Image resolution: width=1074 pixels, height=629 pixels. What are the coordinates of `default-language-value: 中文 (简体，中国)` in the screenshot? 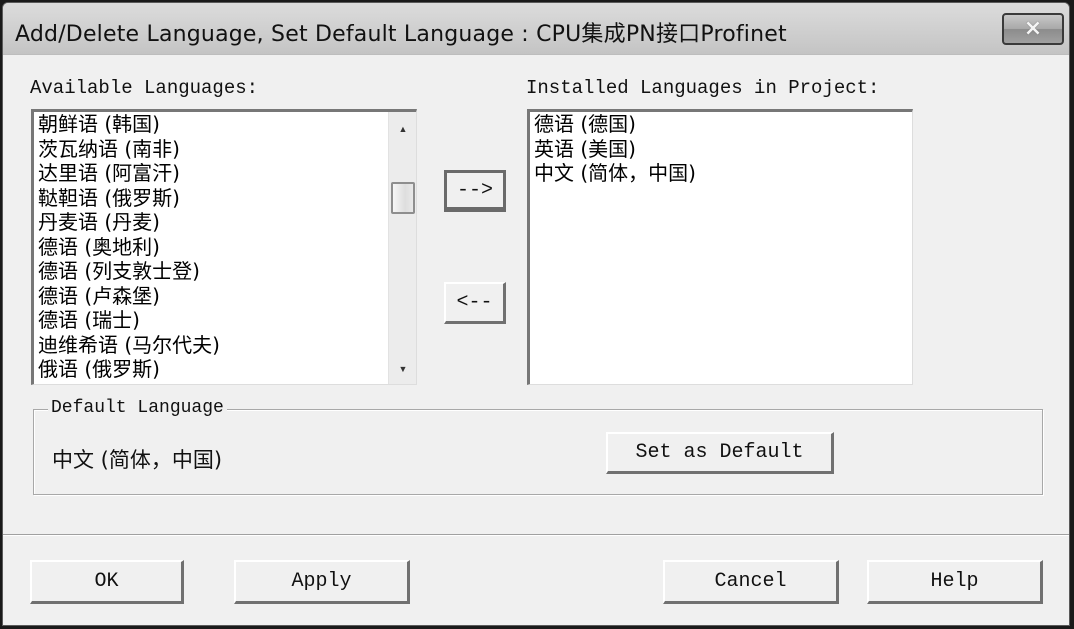 It's located at (137, 460).